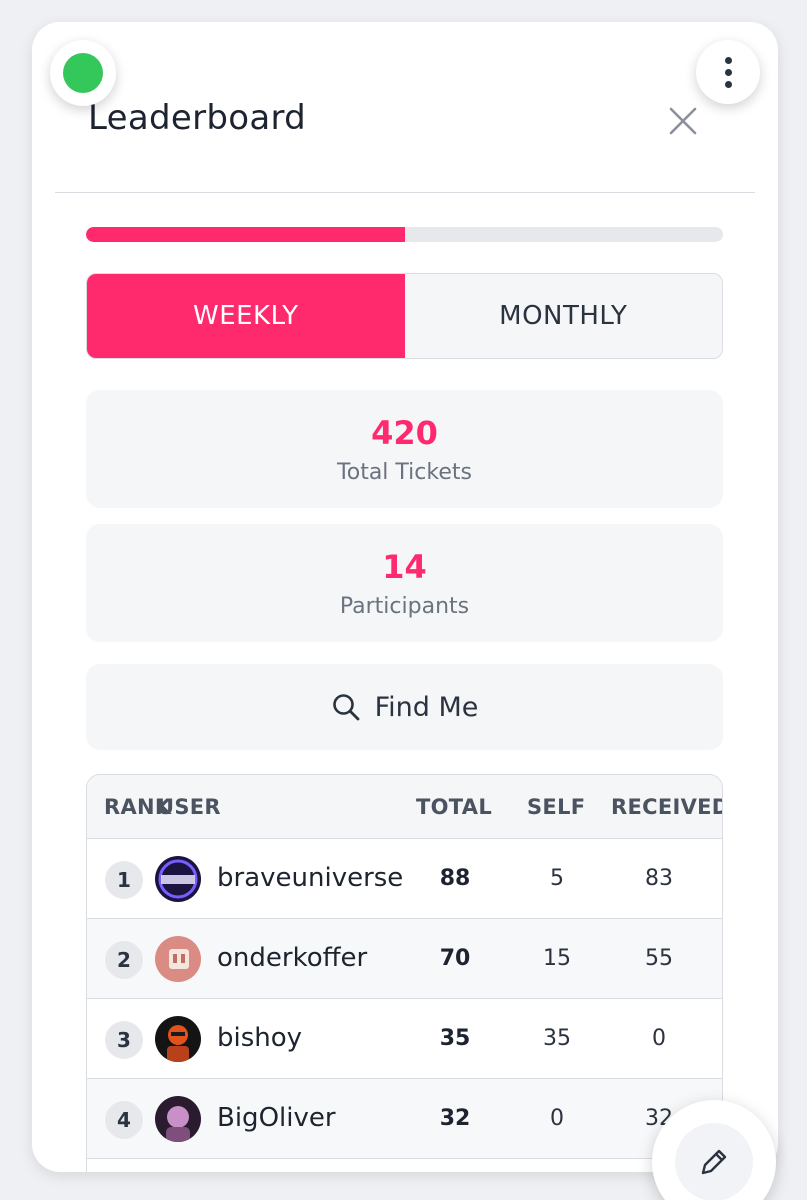 This screenshot has height=1200, width=807. What do you see at coordinates (557, 1118) in the screenshot?
I see `self-value: 0` at bounding box center [557, 1118].